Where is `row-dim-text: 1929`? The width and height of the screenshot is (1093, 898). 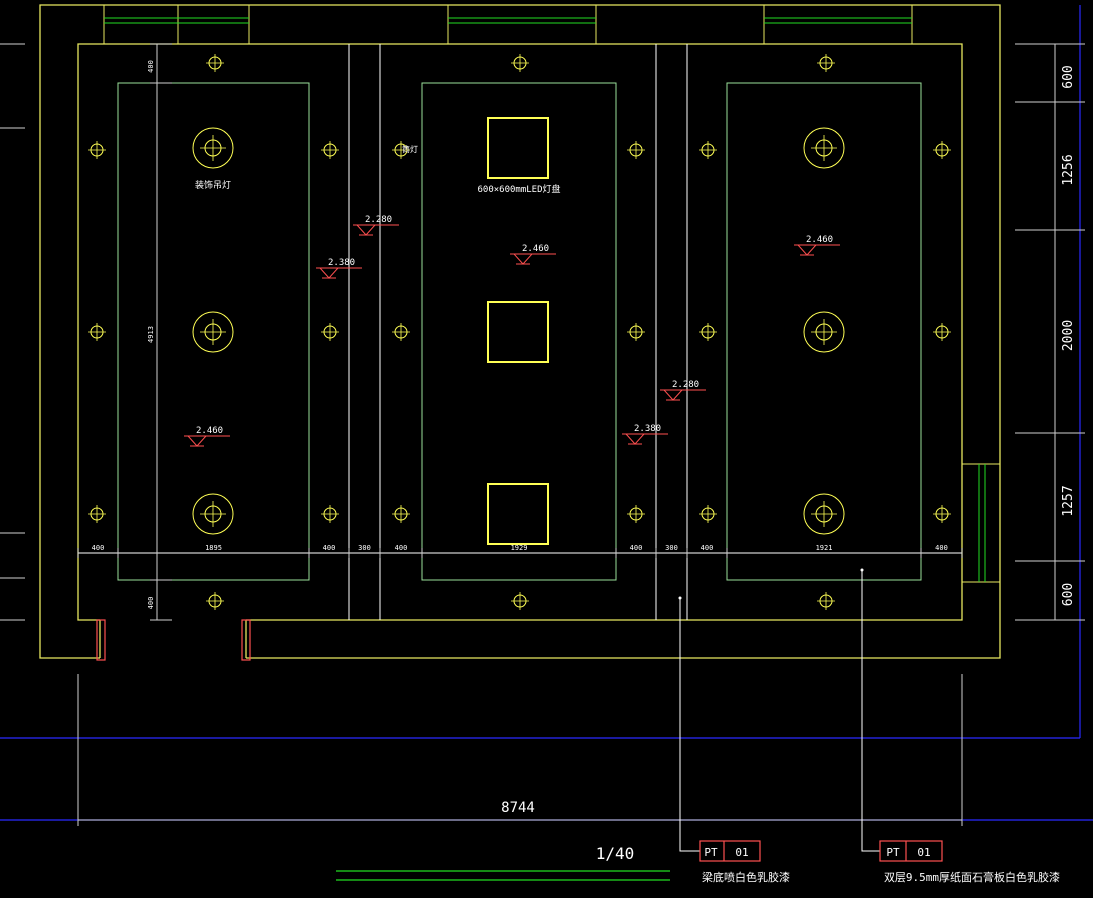
row-dim-text: 1929 is located at coordinates (519, 548).